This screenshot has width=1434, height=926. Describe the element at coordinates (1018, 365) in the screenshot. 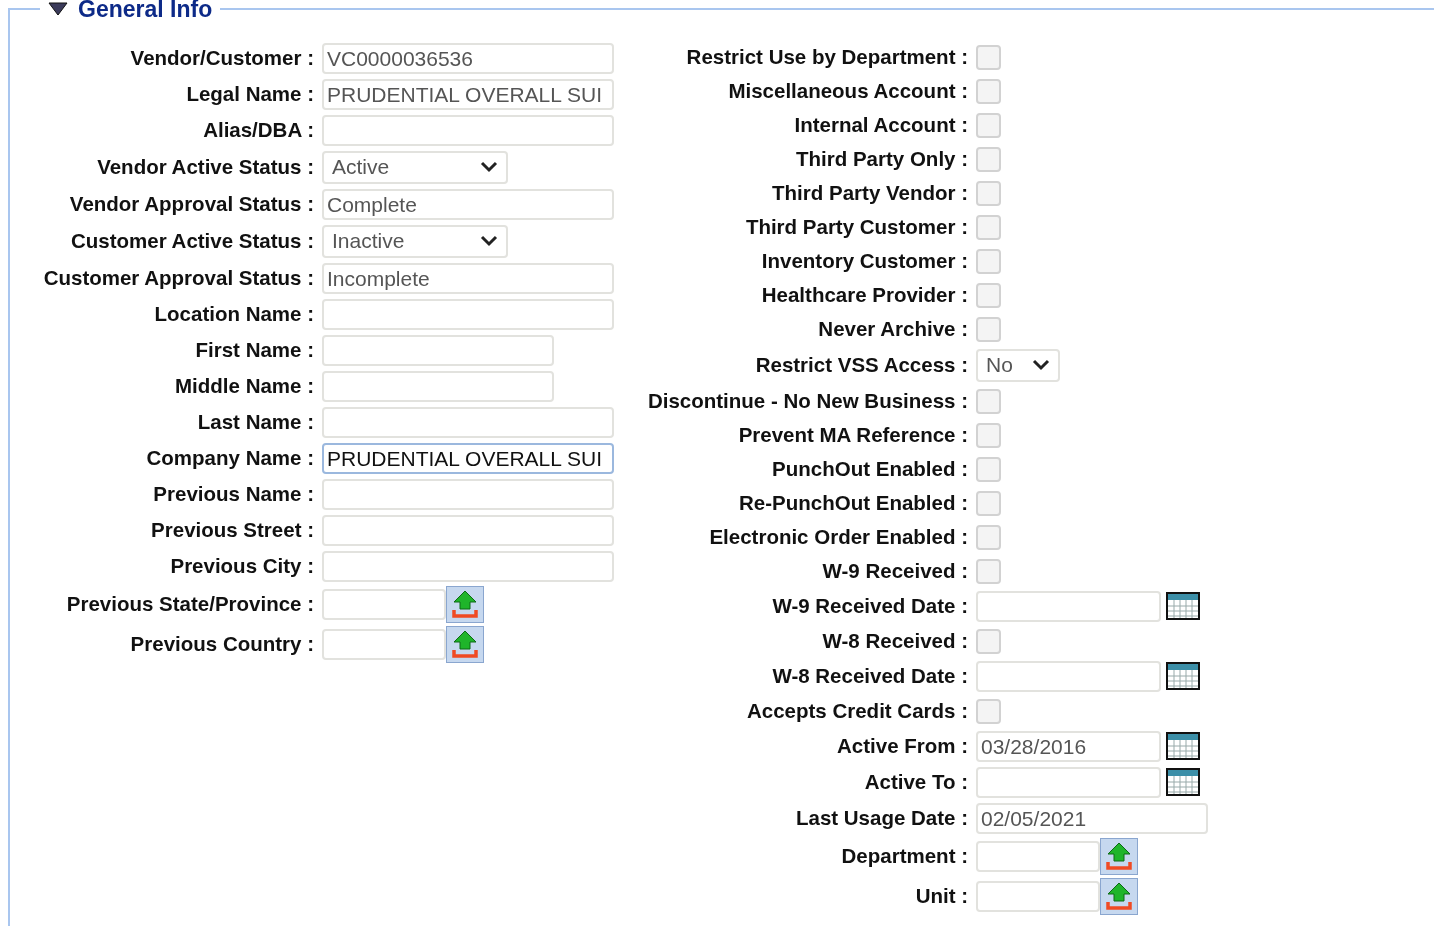

I see `dropdown: No` at that location.